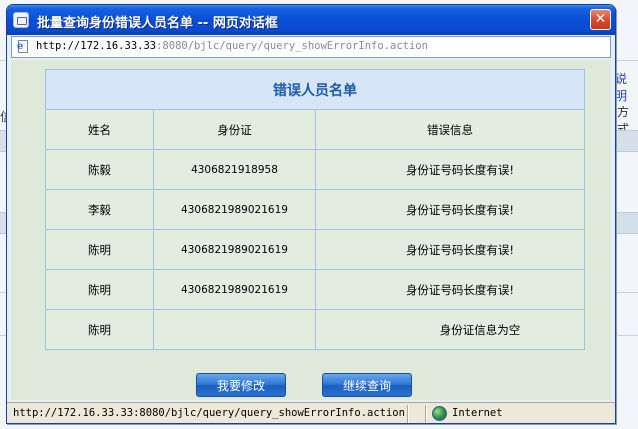 The height and width of the screenshot is (429, 638). I want to click on close-button: ✕, so click(600, 19).